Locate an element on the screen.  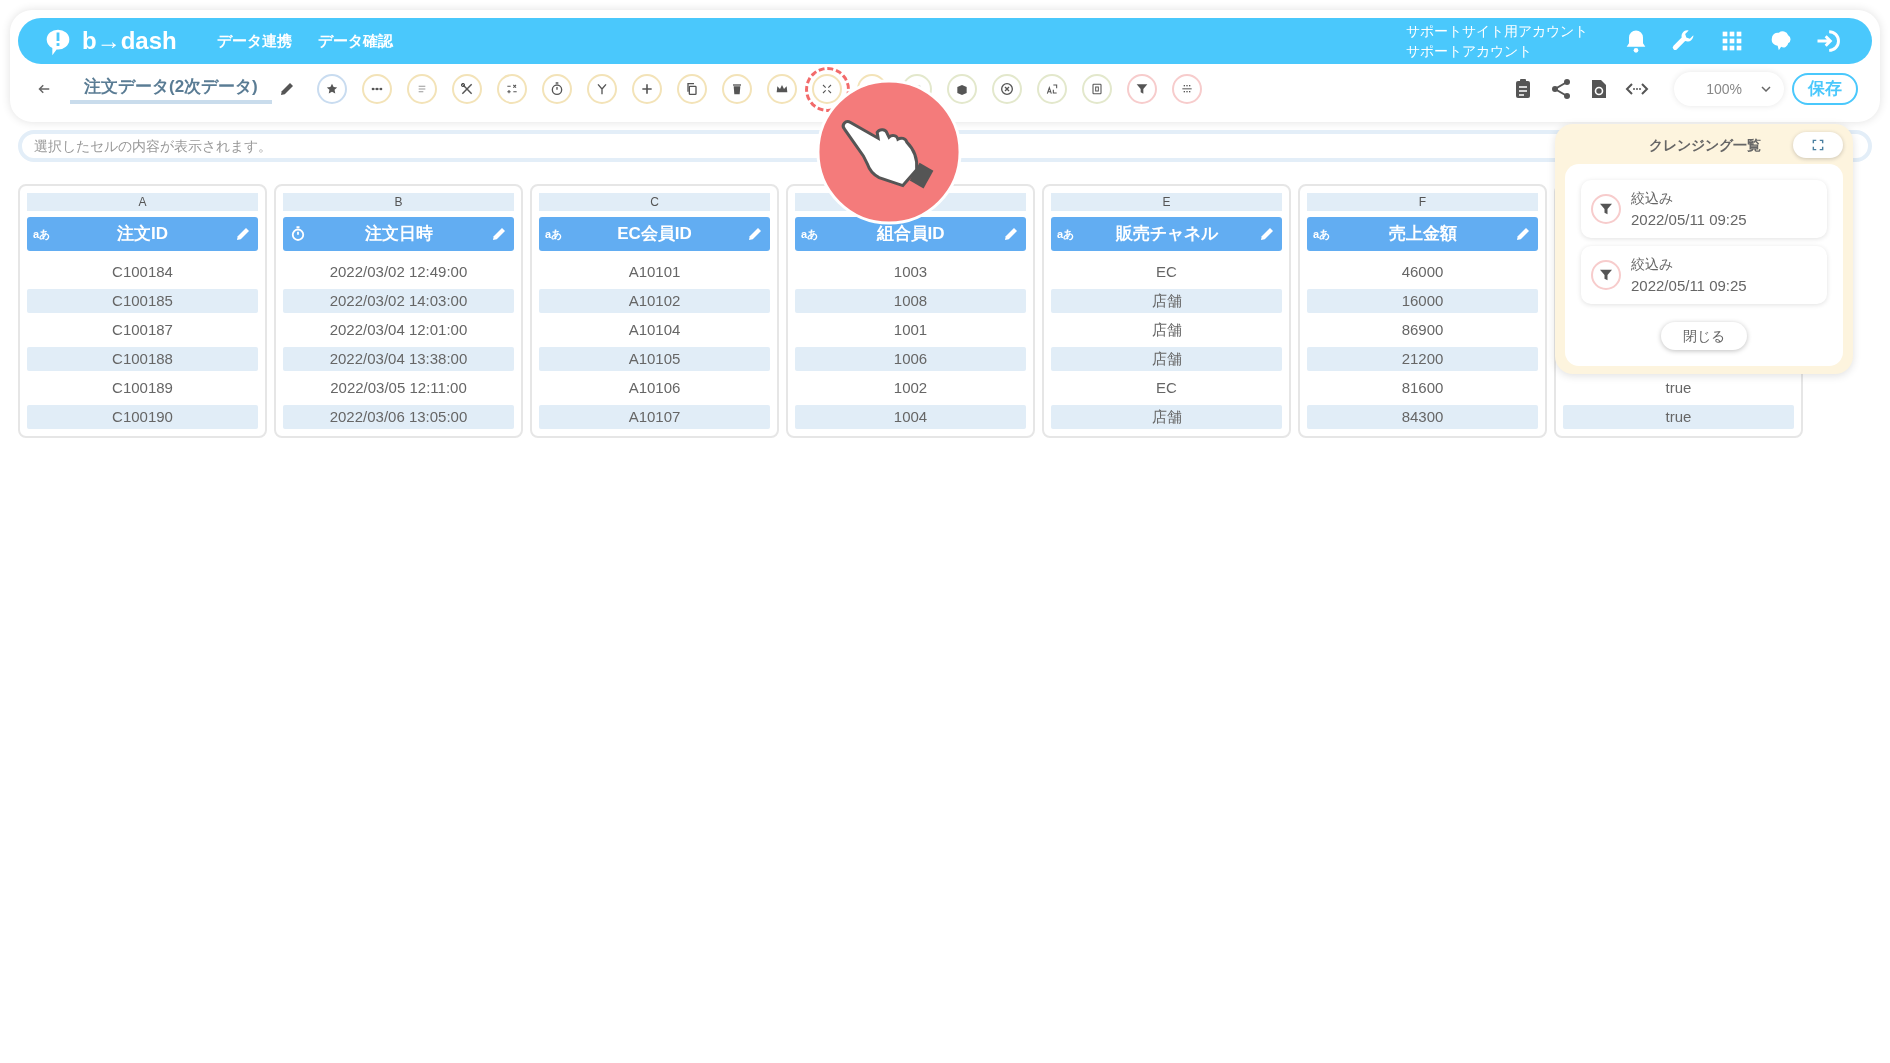
table-cell: 2022/03/06 13:05:00 is located at coordinates (398, 417).